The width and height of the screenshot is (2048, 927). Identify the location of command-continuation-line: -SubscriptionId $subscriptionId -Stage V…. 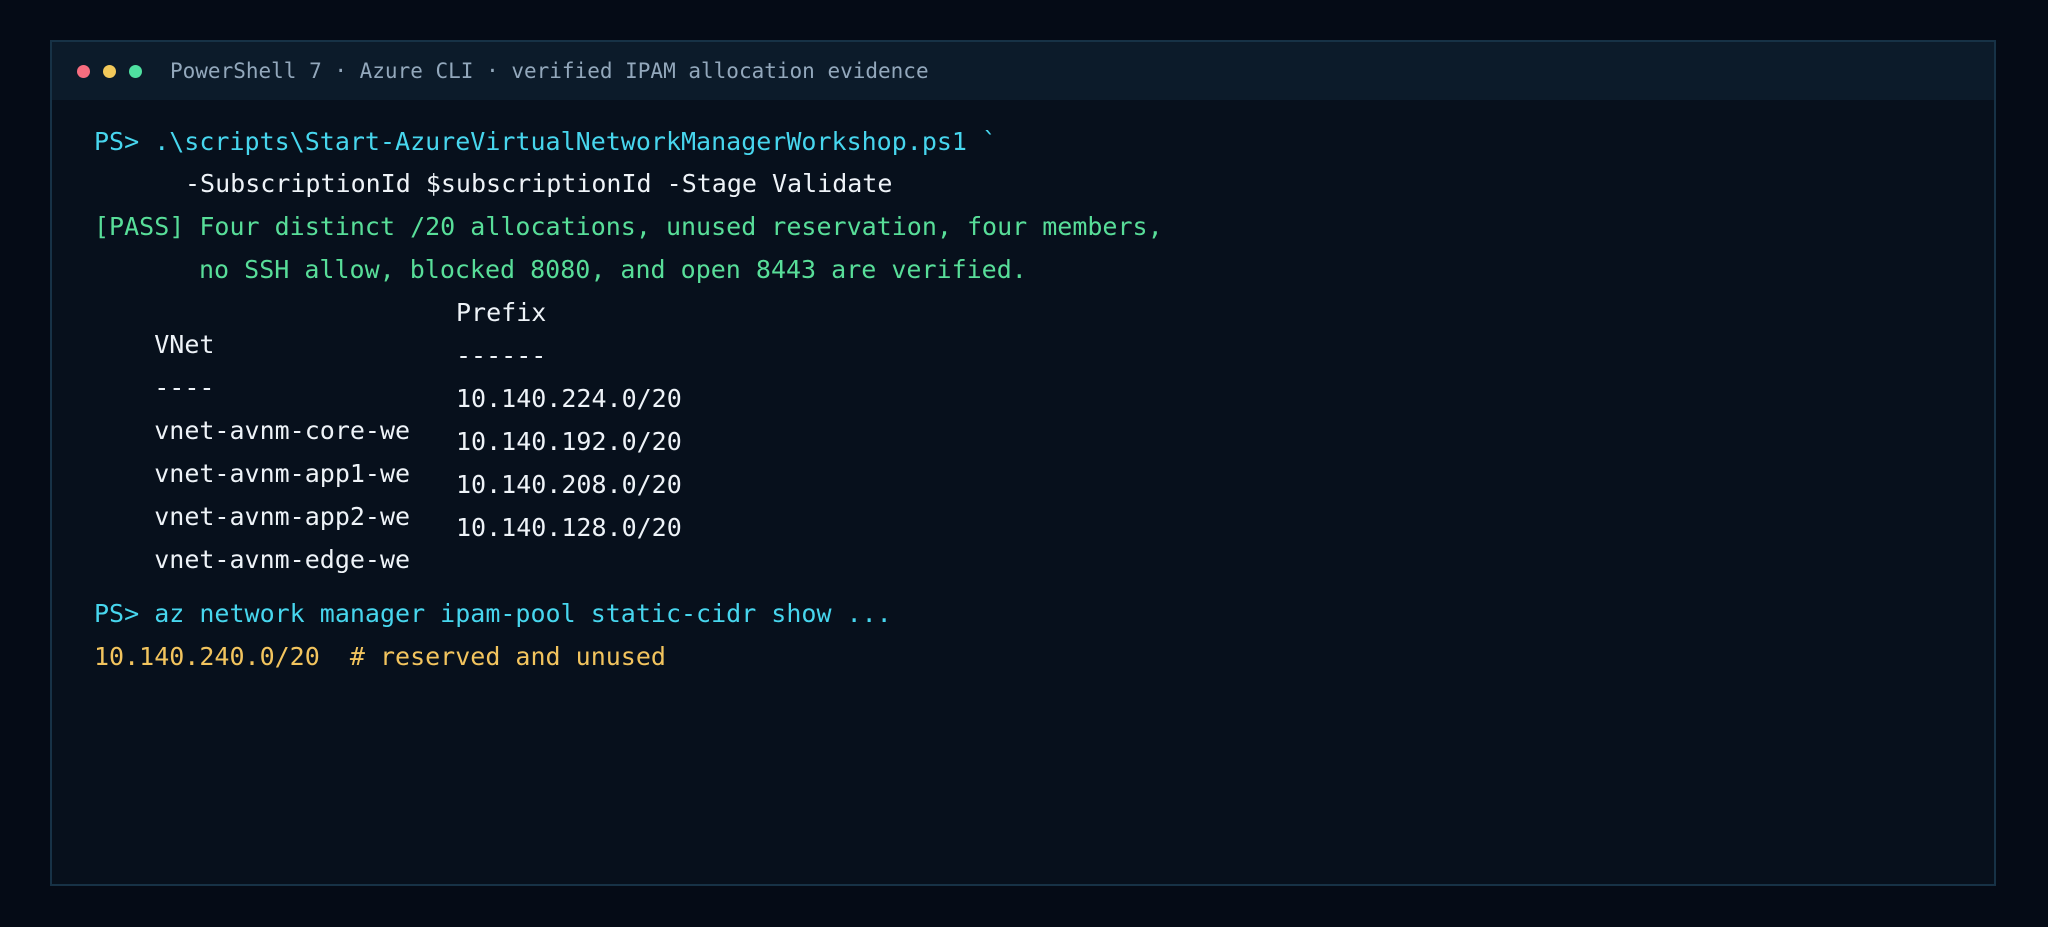
(539, 183).